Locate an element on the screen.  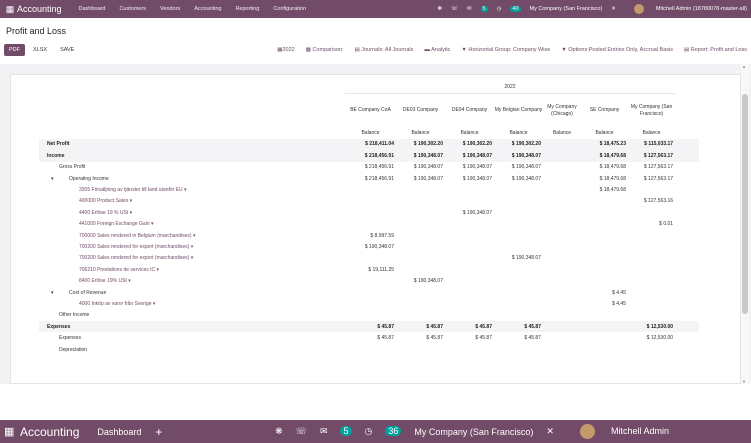
table-row: 400000 Product Sales ▾ $ 127,563.16 is located at coordinates (369, 201).